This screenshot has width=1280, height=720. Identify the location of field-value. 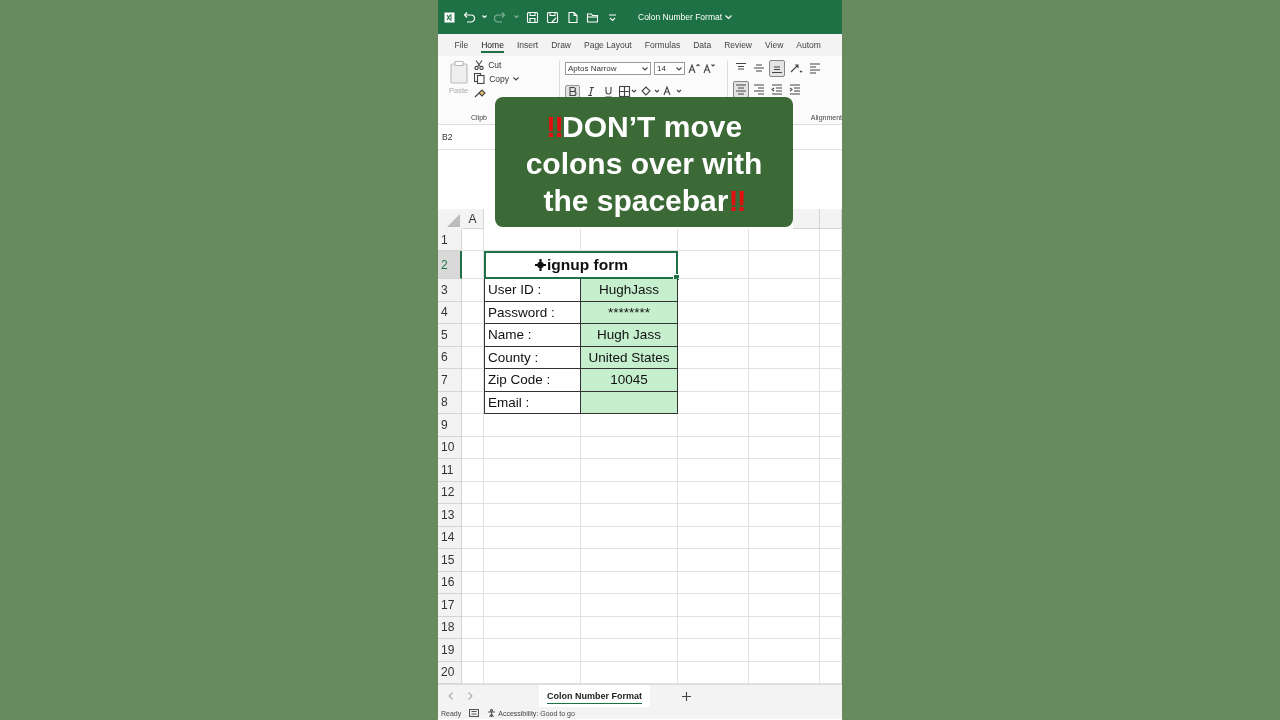
(629, 402).